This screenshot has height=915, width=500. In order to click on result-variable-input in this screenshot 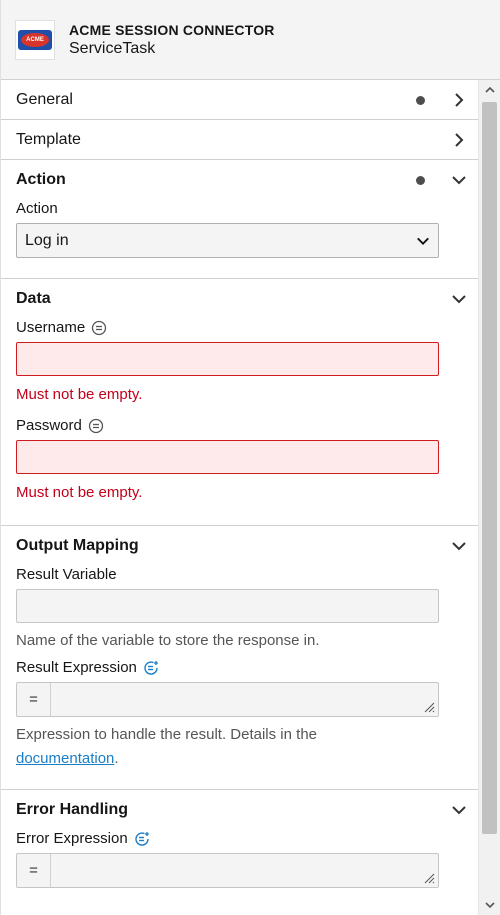, I will do `click(227, 606)`.